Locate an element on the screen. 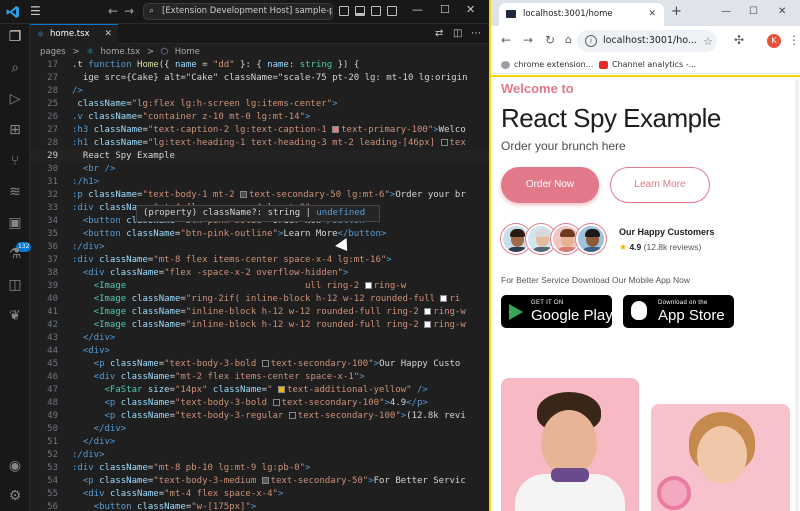  line-number: 56 is located at coordinates (52, 506).